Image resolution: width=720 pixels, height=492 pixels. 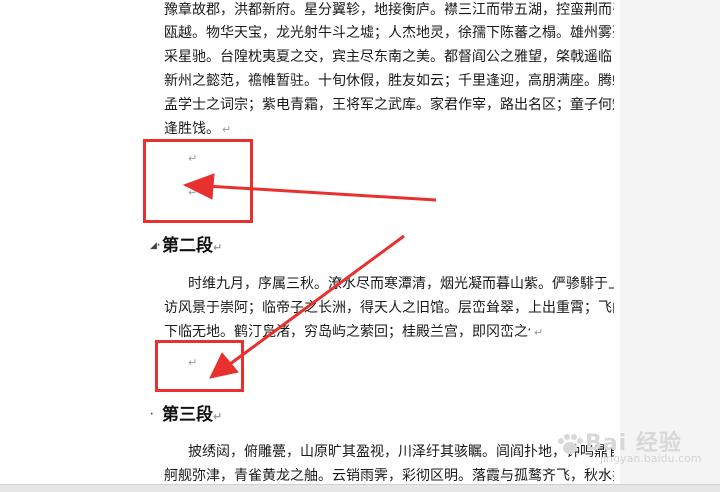 I want to click on heading-second-section: ◢·第二段↵, so click(x=186, y=243).